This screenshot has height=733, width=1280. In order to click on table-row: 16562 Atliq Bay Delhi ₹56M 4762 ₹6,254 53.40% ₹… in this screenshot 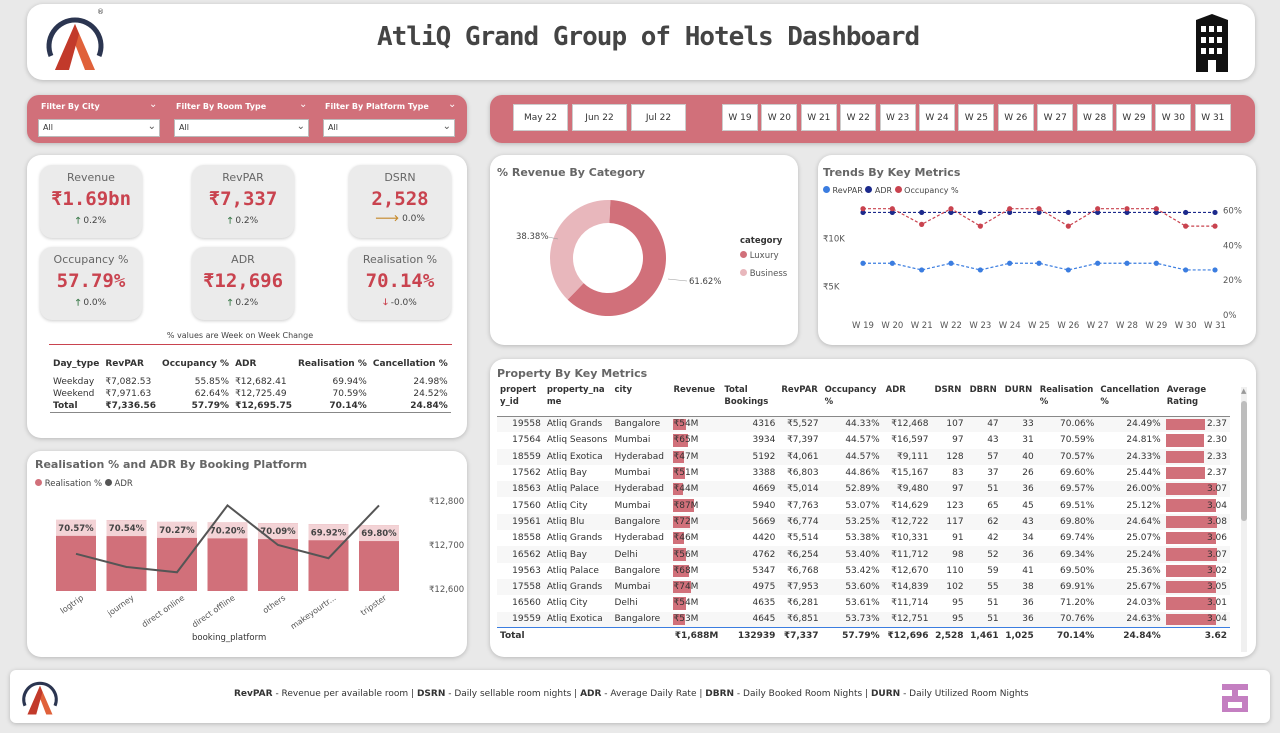, I will do `click(863, 554)`.